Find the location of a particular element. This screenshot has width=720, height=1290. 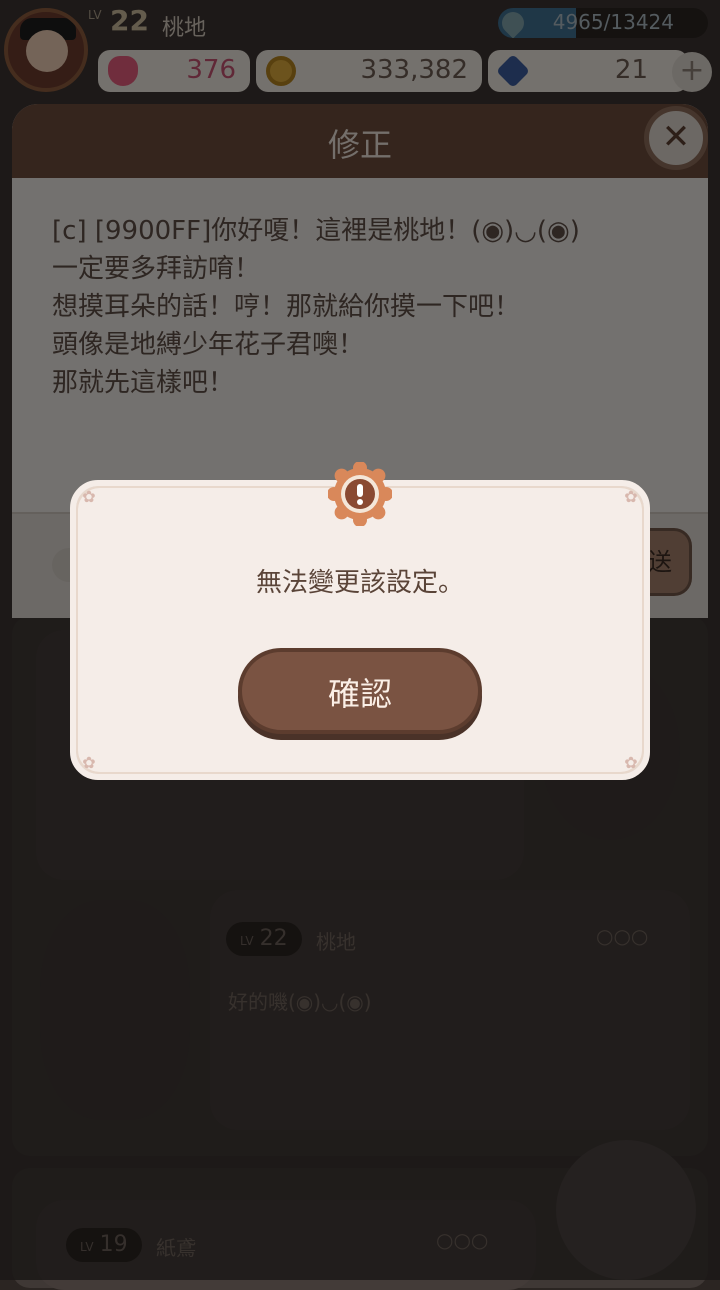

exclamation-icon is located at coordinates (360, 494).